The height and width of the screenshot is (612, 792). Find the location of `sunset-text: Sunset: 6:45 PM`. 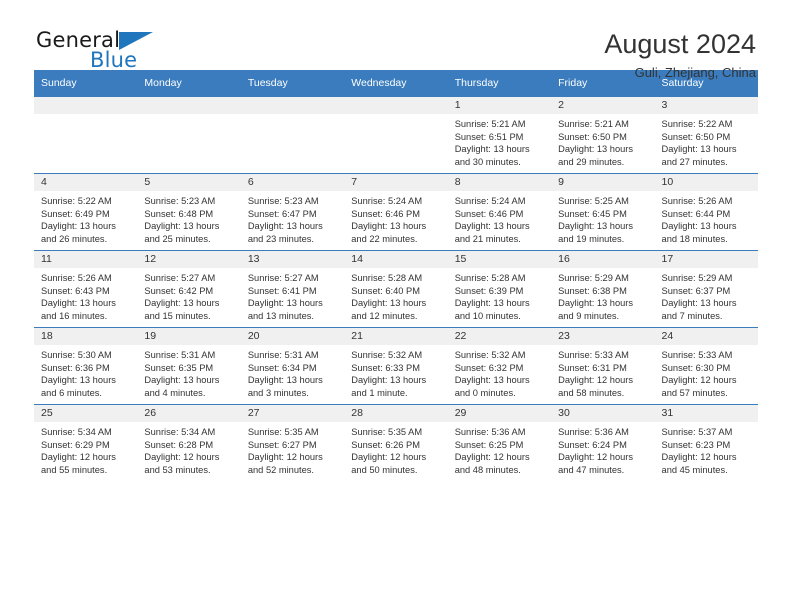

sunset-text: Sunset: 6:45 PM is located at coordinates (592, 213).